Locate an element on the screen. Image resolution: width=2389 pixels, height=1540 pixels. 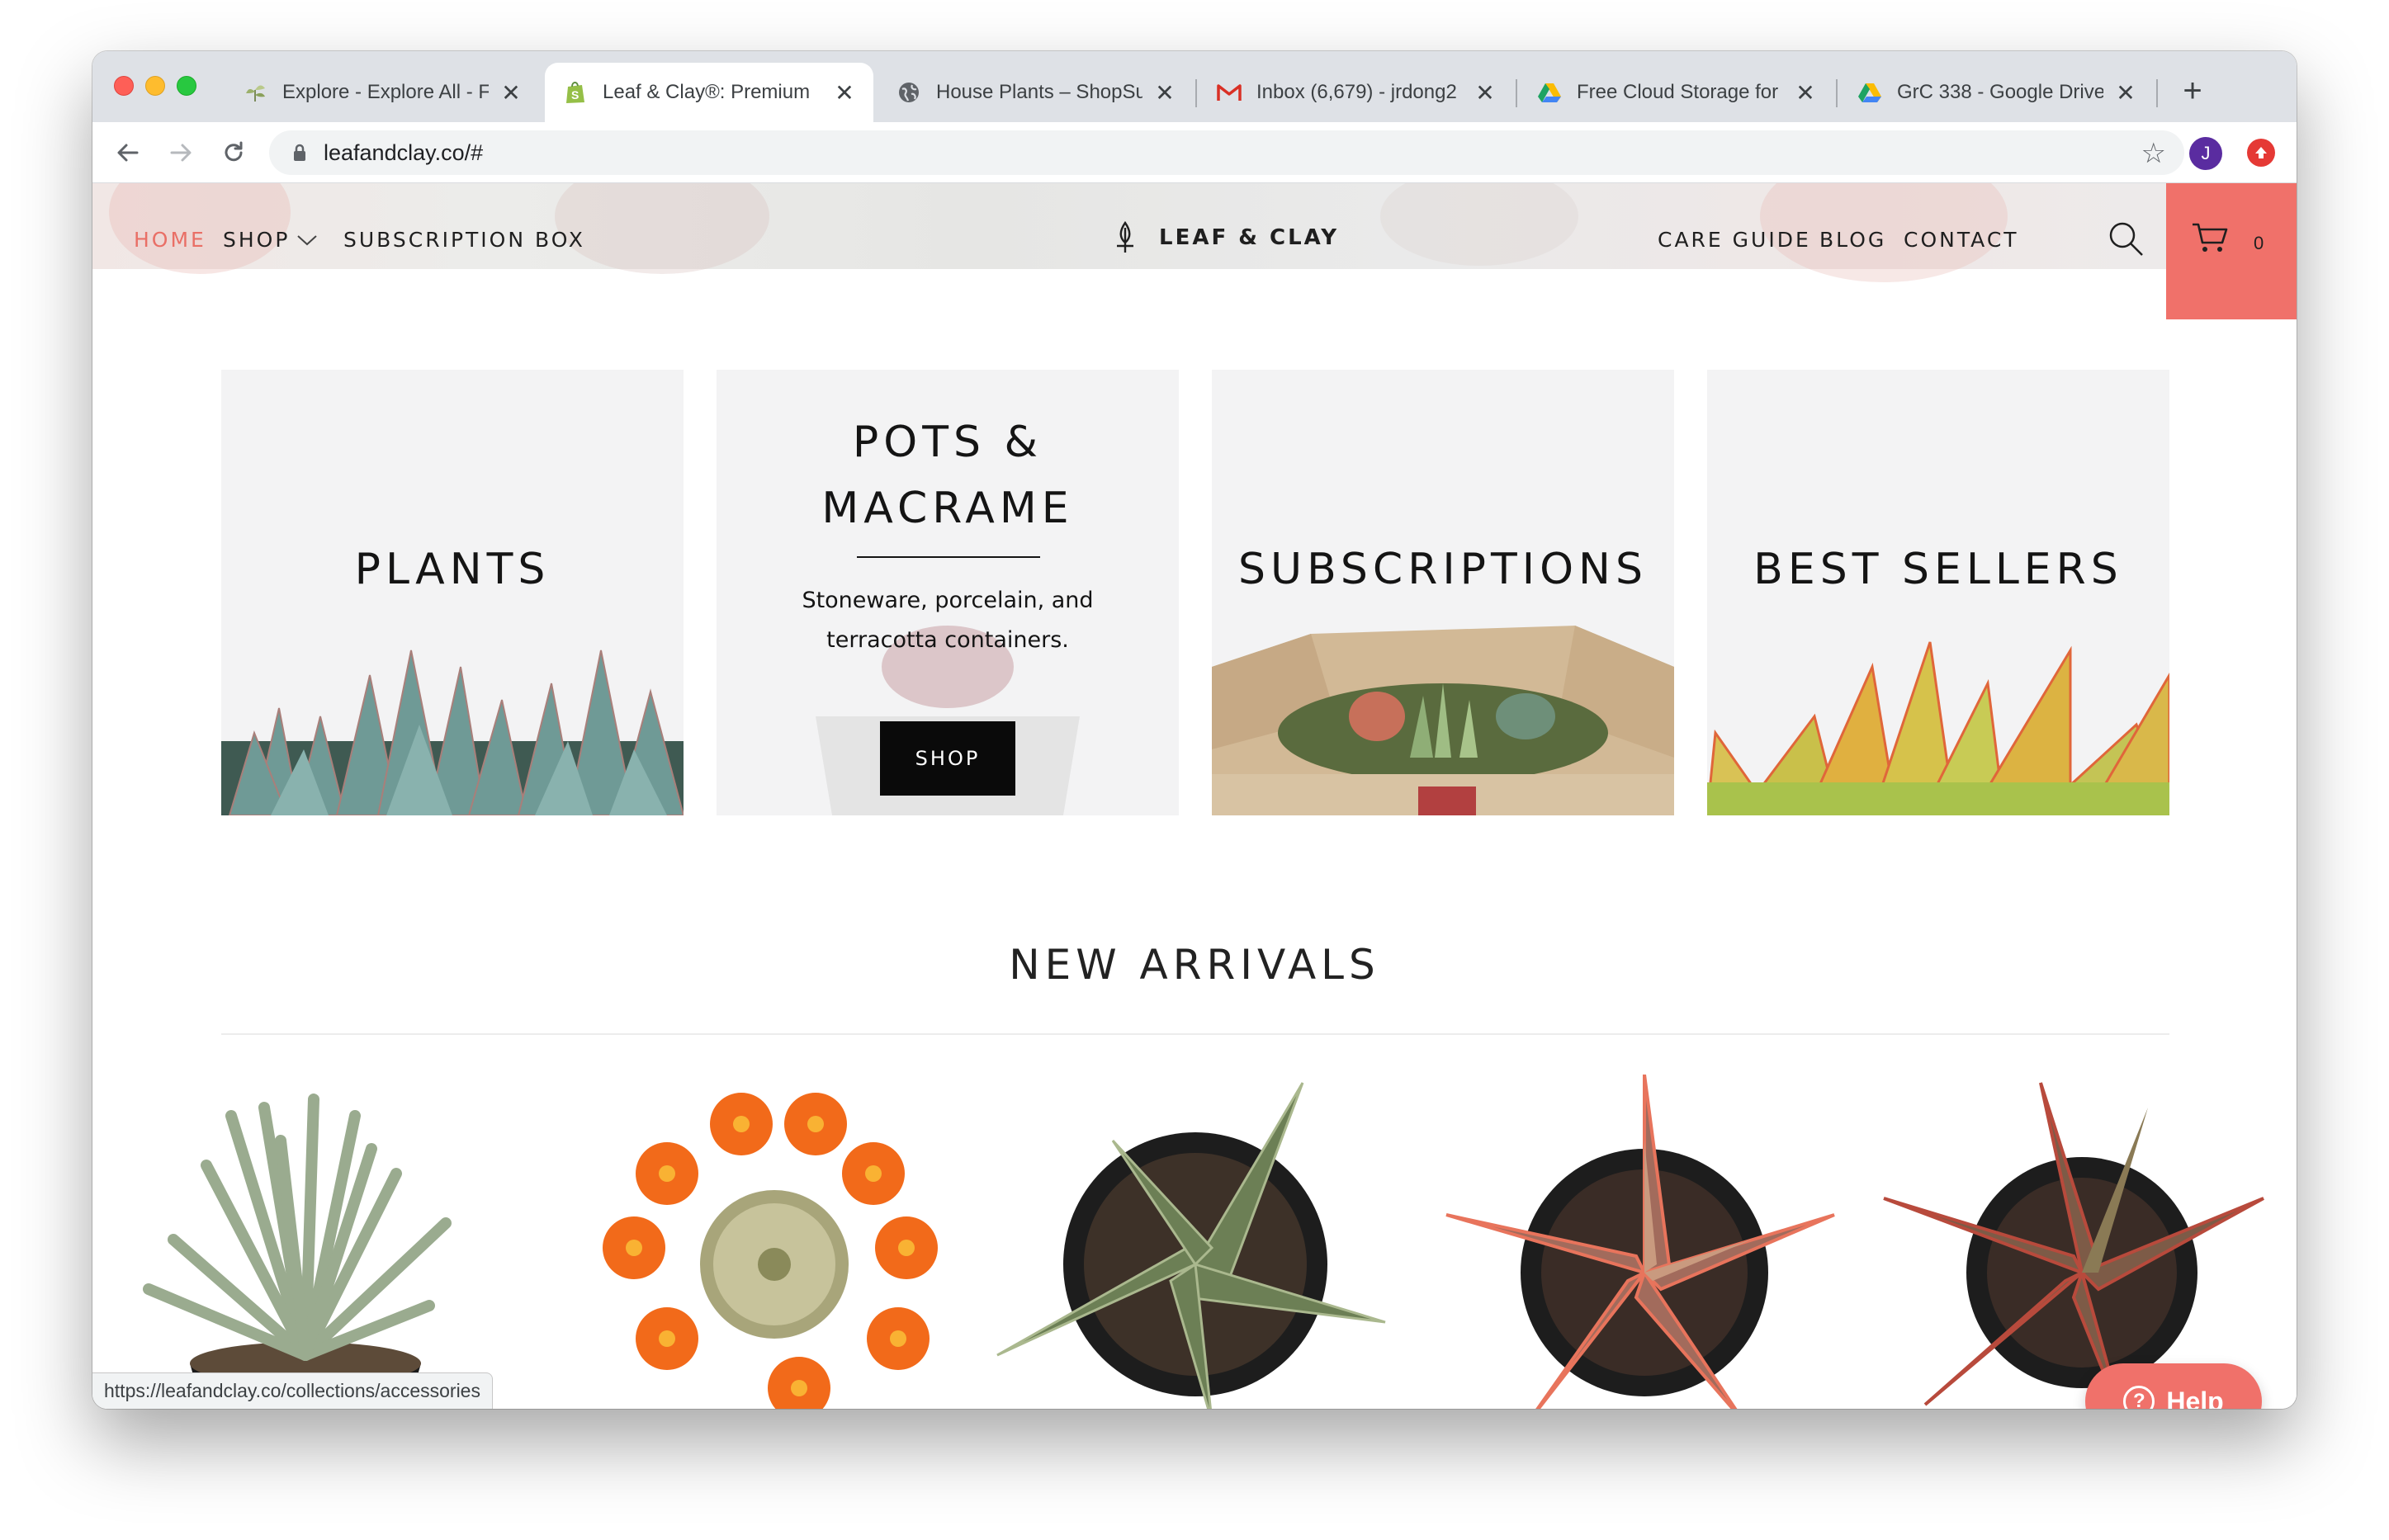
category-title: BEST SELLERS is located at coordinates (1938, 569).